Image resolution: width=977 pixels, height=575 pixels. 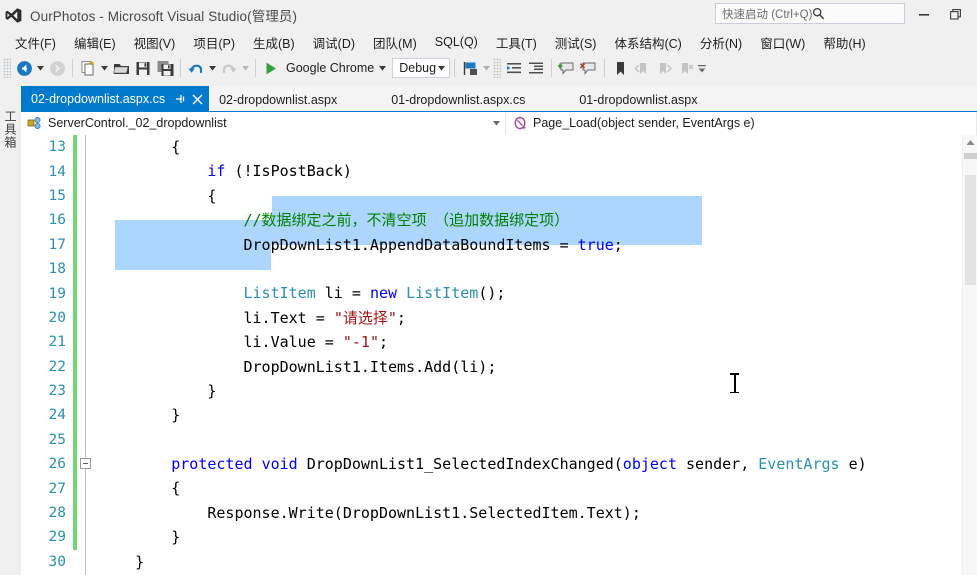 I want to click on attach-dropdown-icon, so click(x=486, y=68).